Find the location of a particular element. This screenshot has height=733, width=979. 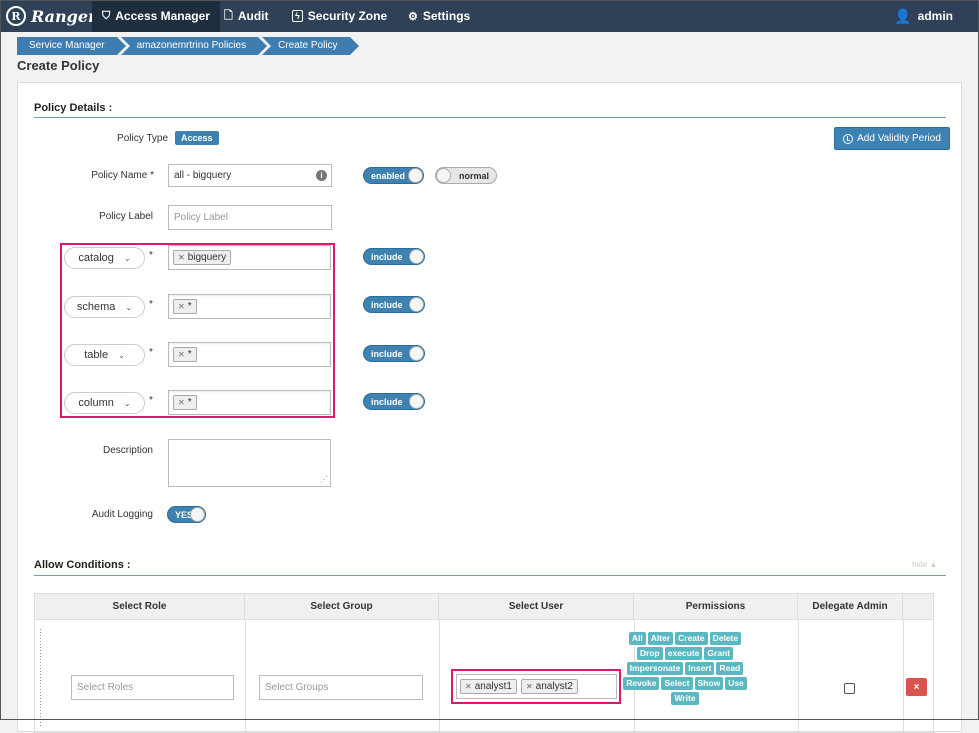

include-toggle-catalog: include is located at coordinates (394, 256).